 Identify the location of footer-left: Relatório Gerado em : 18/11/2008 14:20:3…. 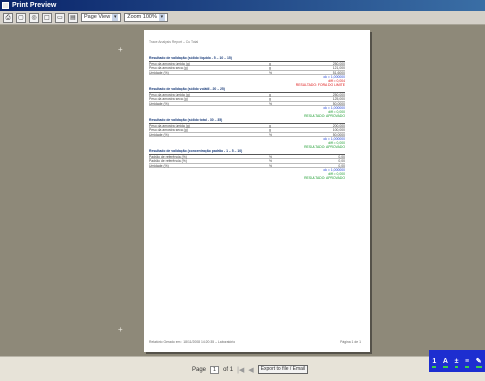
(192, 342).